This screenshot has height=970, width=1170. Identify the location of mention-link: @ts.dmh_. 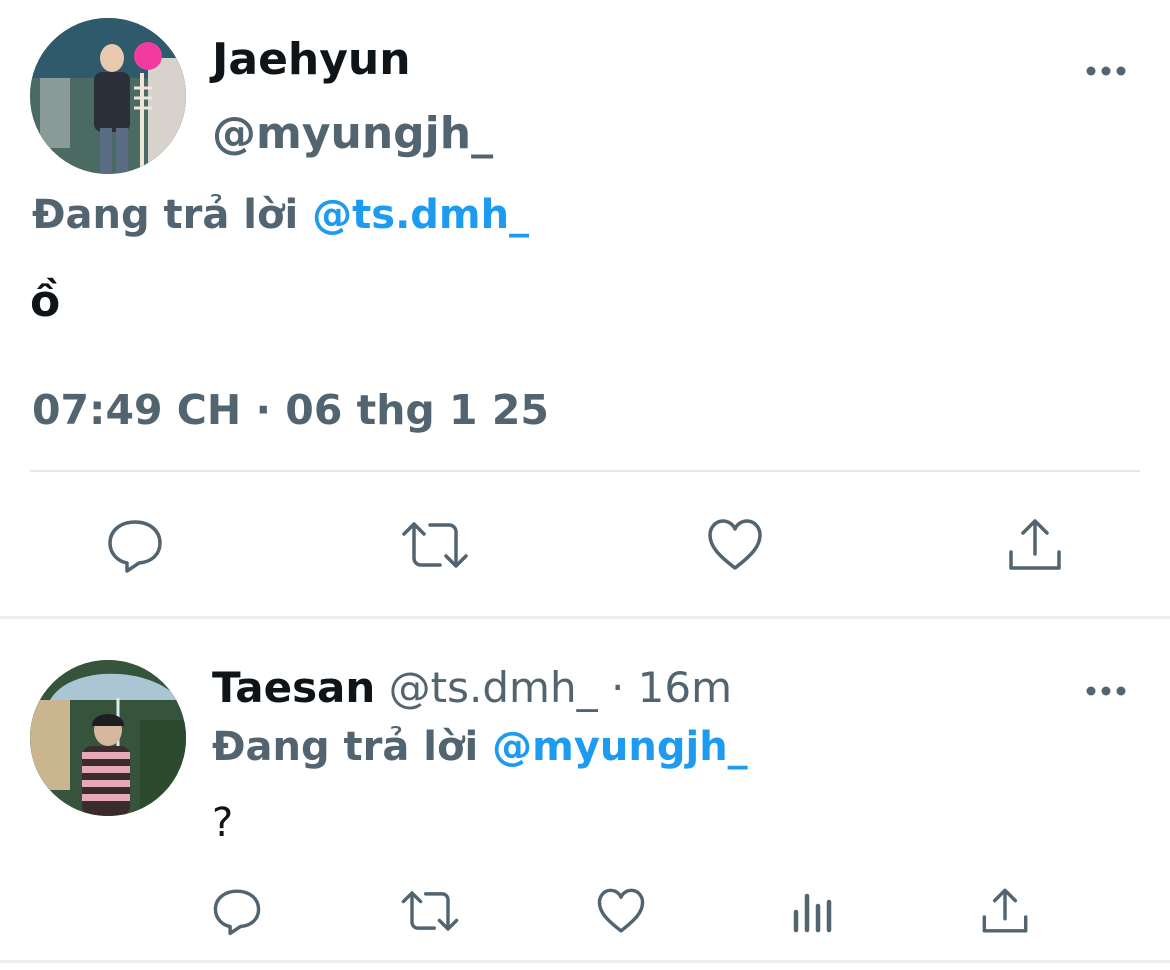
(420, 215).